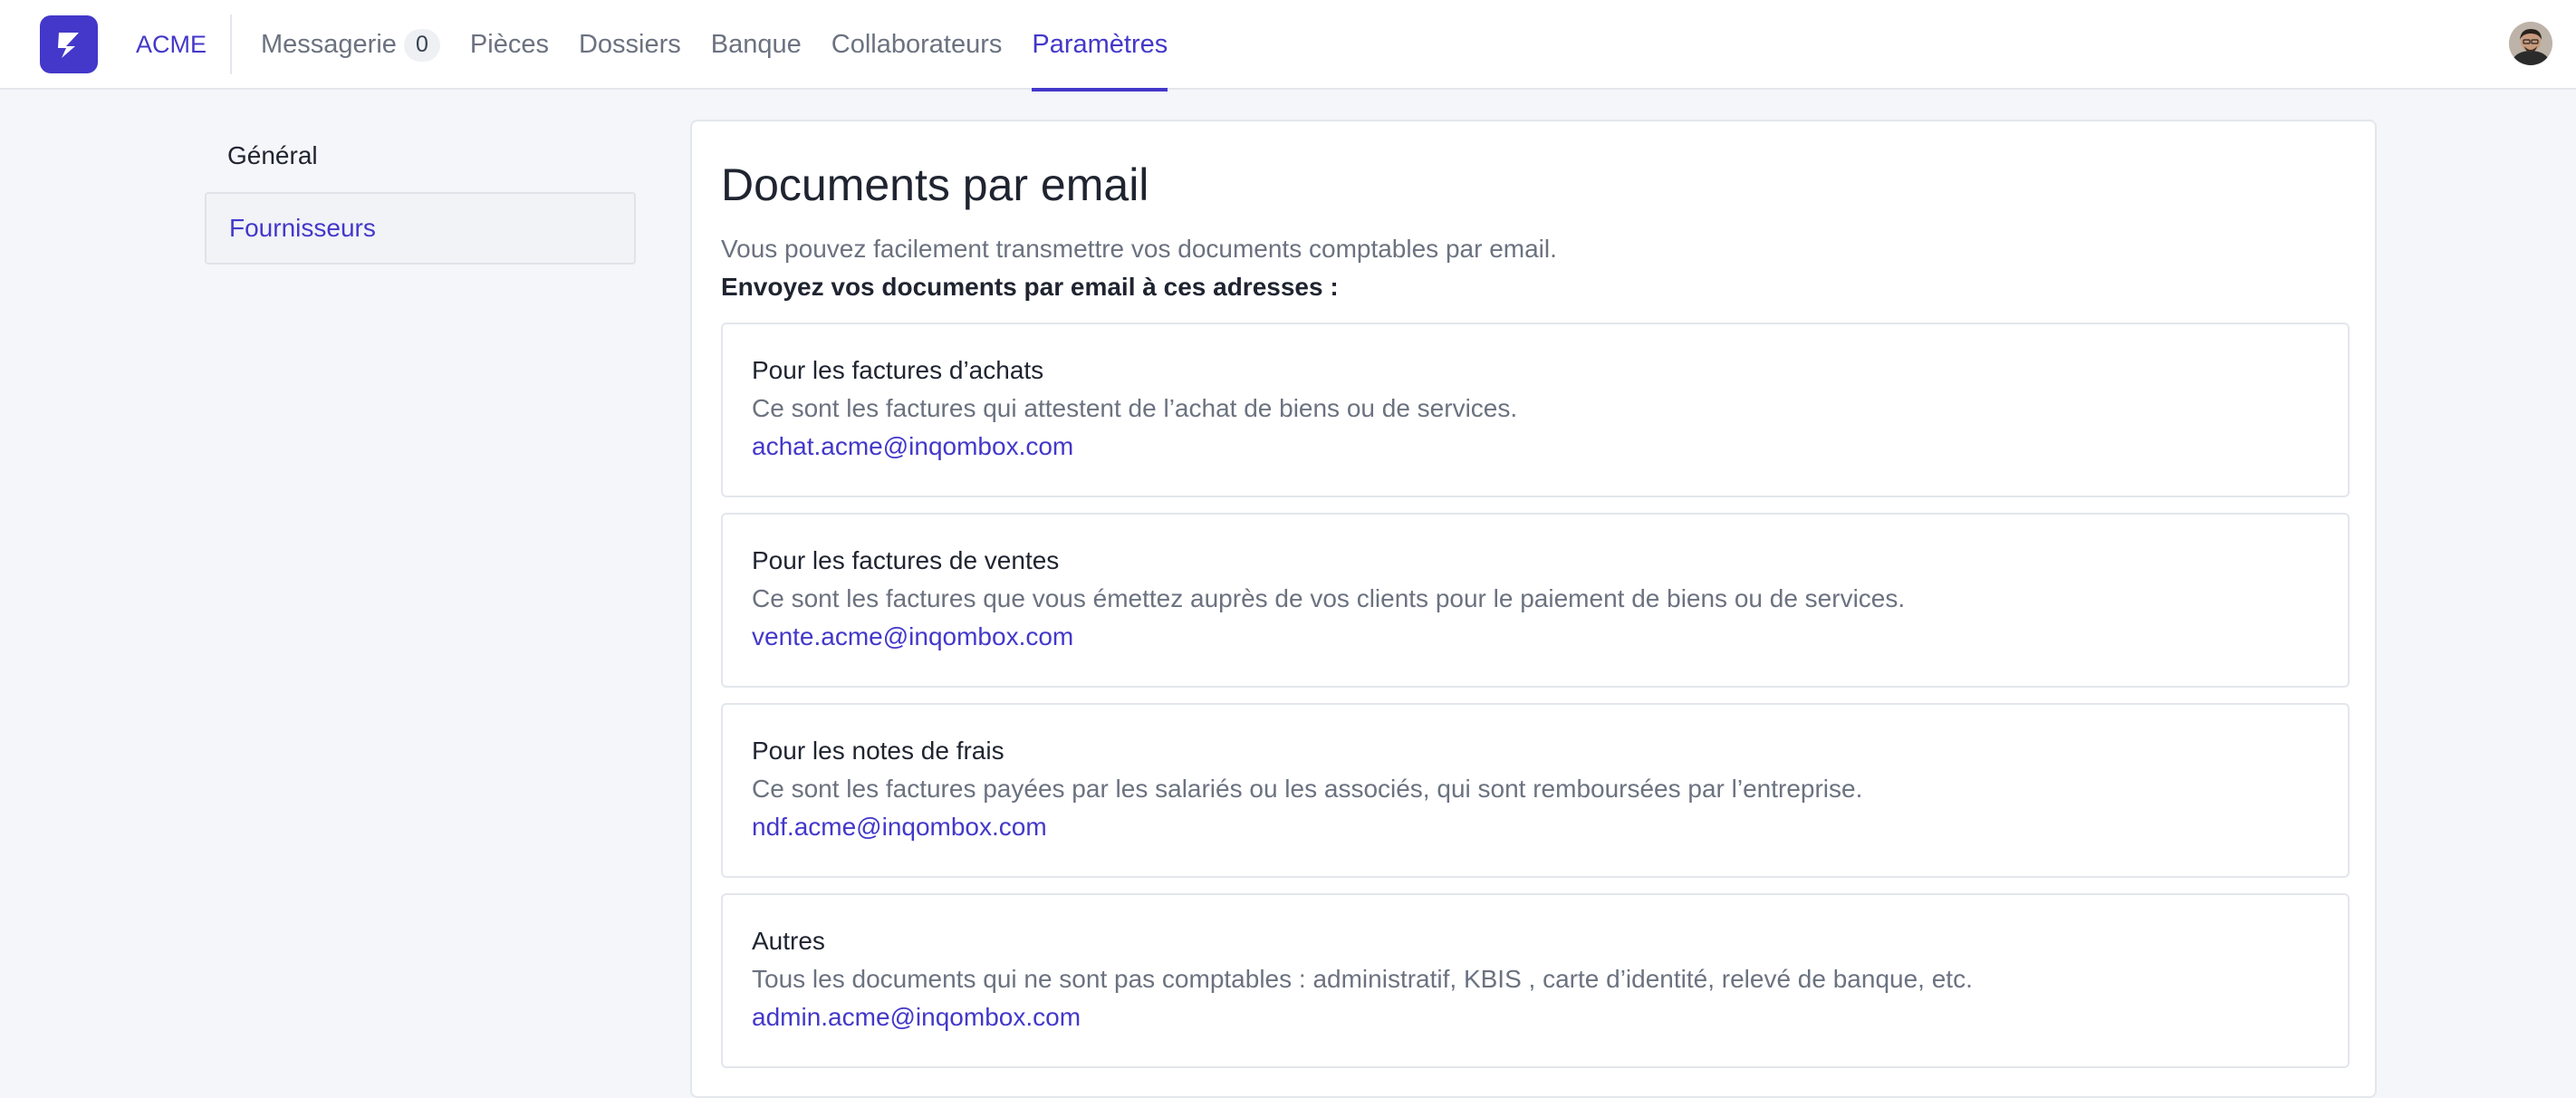  I want to click on nav-item-messagerie: Messagerie 0, so click(350, 45).